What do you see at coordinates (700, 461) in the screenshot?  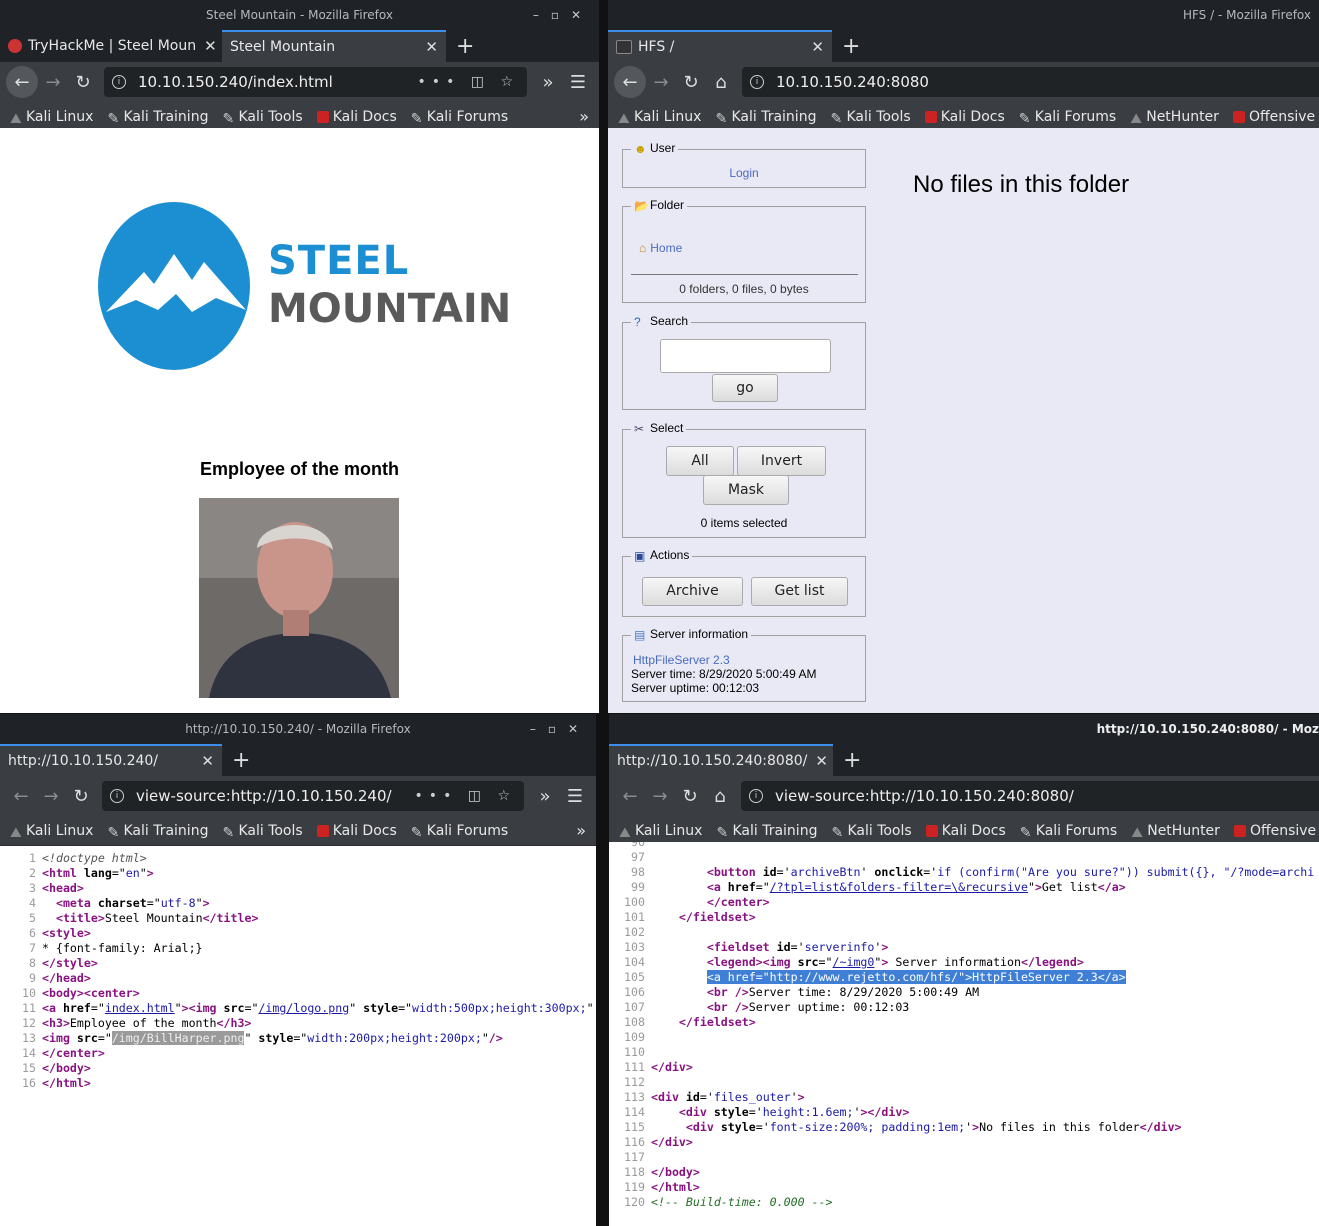 I see `select-all-button: All` at bounding box center [700, 461].